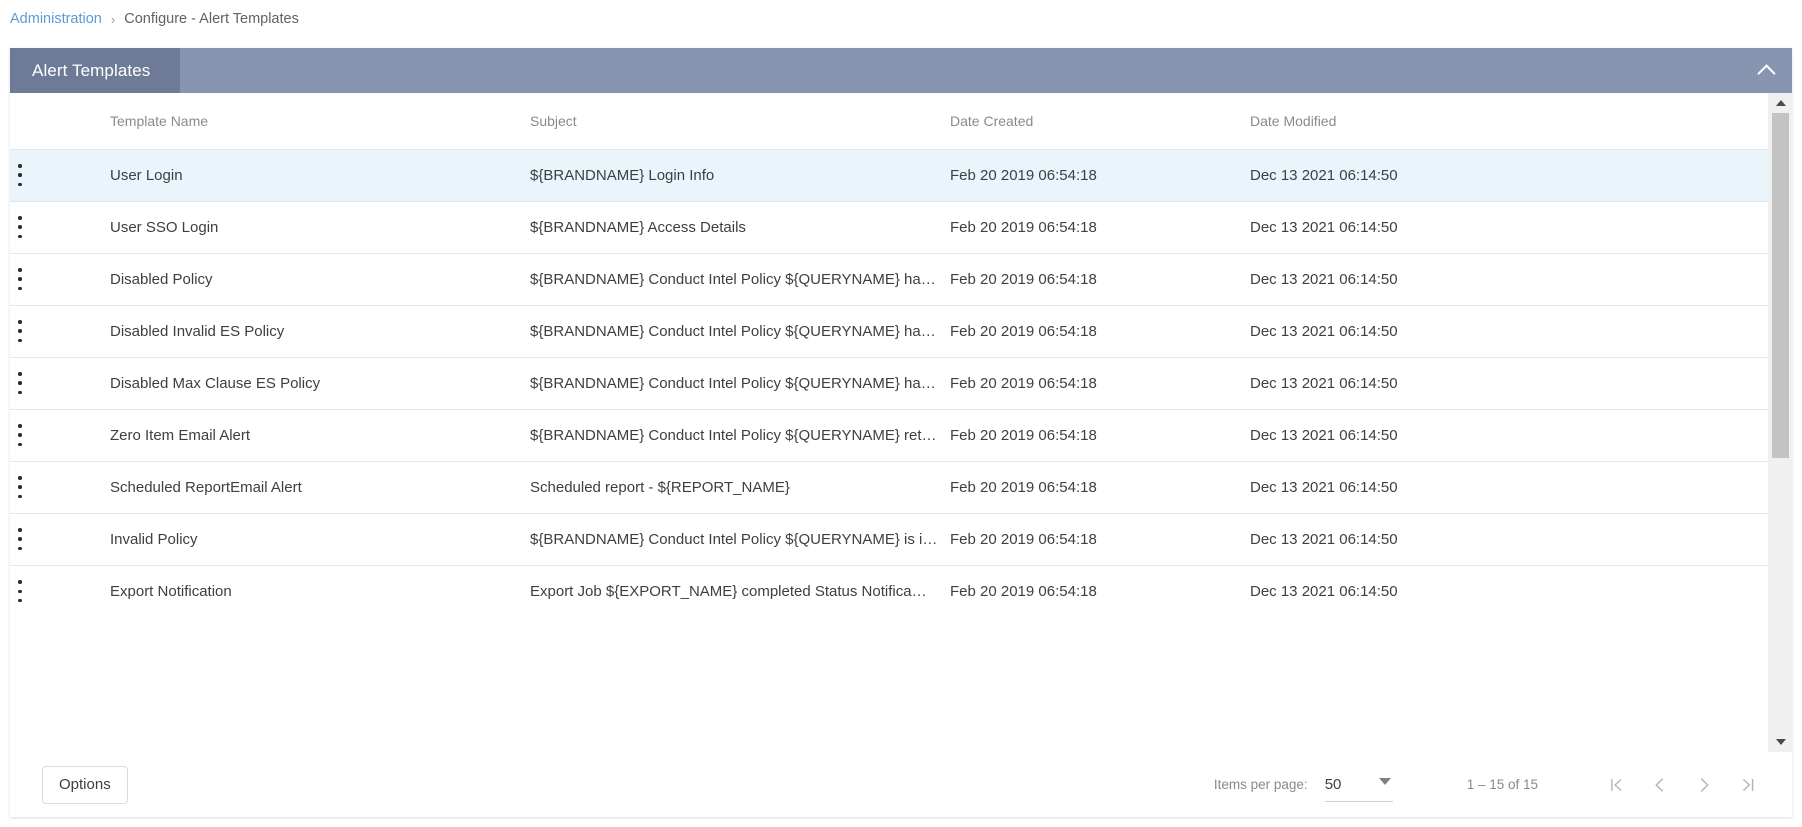 Image resolution: width=1802 pixels, height=827 pixels. I want to click on scrollbar-down-button, so click(1781, 742).